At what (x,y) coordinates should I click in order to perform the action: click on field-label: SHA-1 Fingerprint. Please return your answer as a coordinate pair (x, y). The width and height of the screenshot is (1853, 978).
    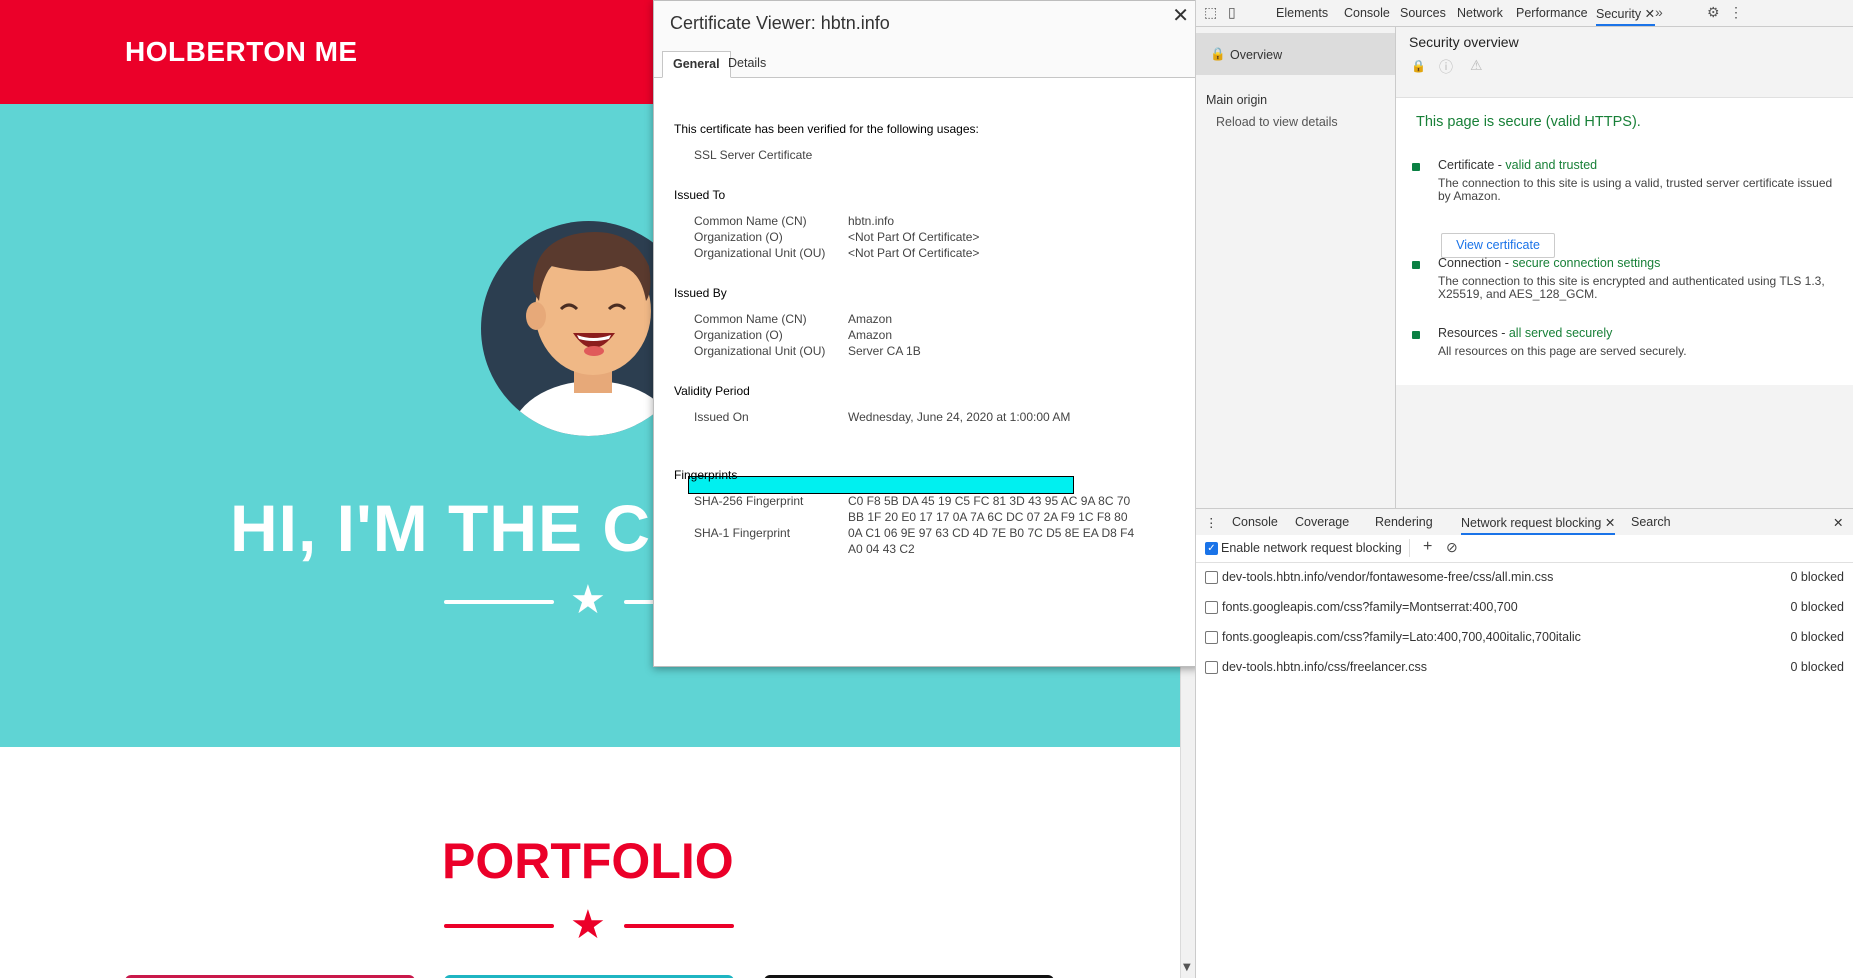
    Looking at the image, I should click on (742, 533).